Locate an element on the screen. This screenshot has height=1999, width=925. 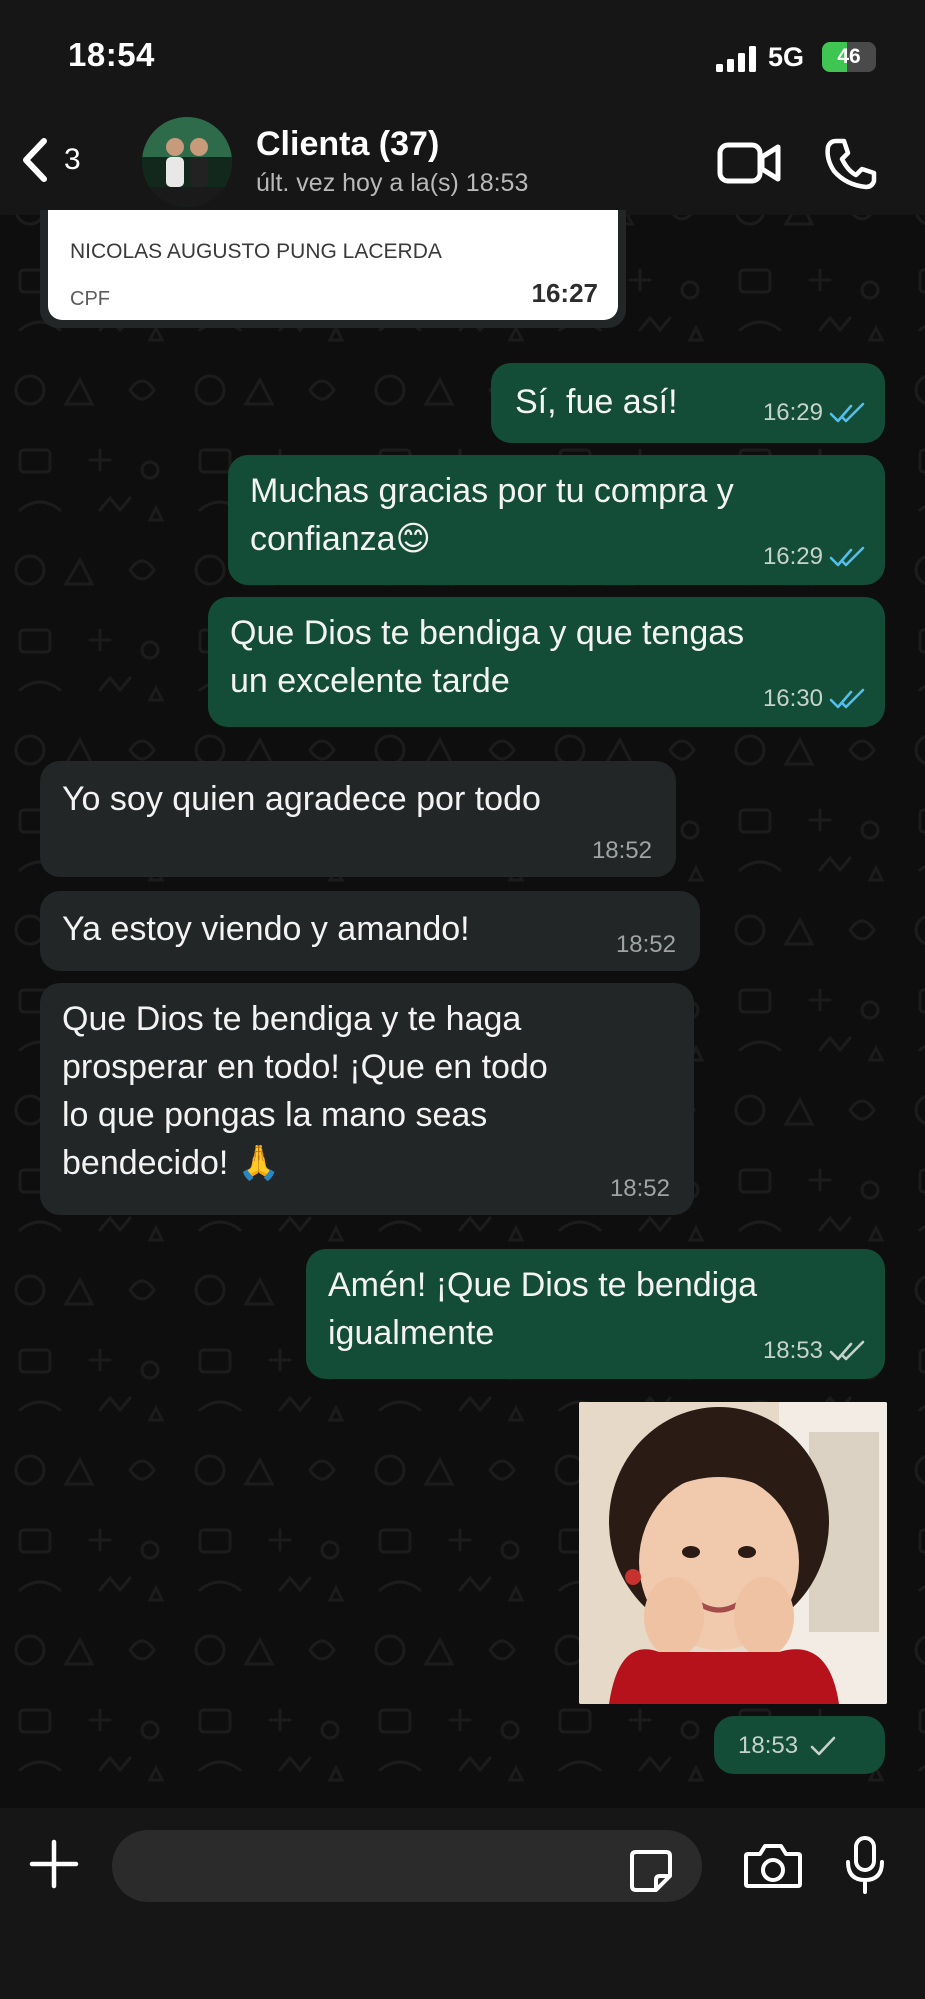
message-text: Muchas gracias por tu compra y is located at coordinates (492, 491).